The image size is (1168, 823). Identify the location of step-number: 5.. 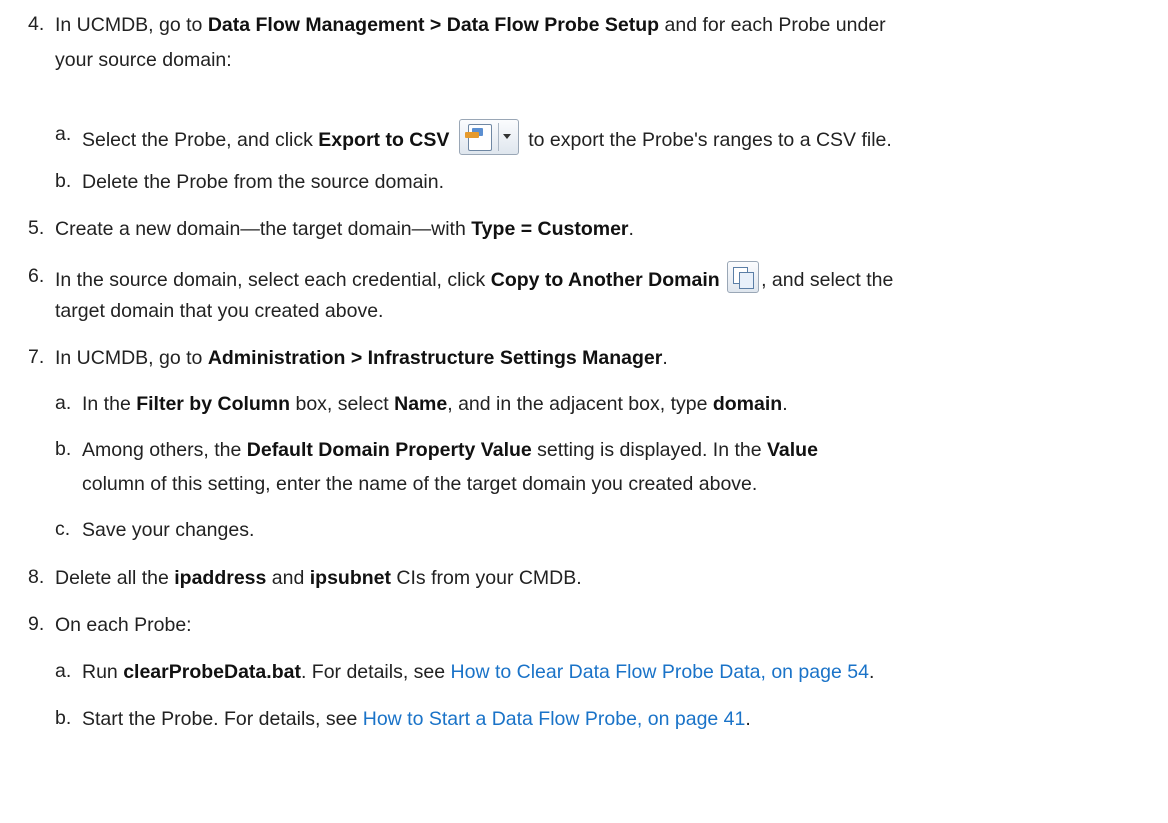
(36, 228).